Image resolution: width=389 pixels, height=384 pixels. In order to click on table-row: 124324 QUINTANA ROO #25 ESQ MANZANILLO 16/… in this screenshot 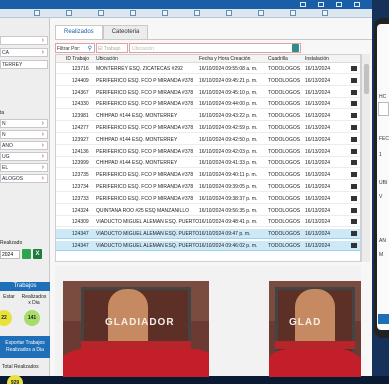, I will do `click(208, 210)`.